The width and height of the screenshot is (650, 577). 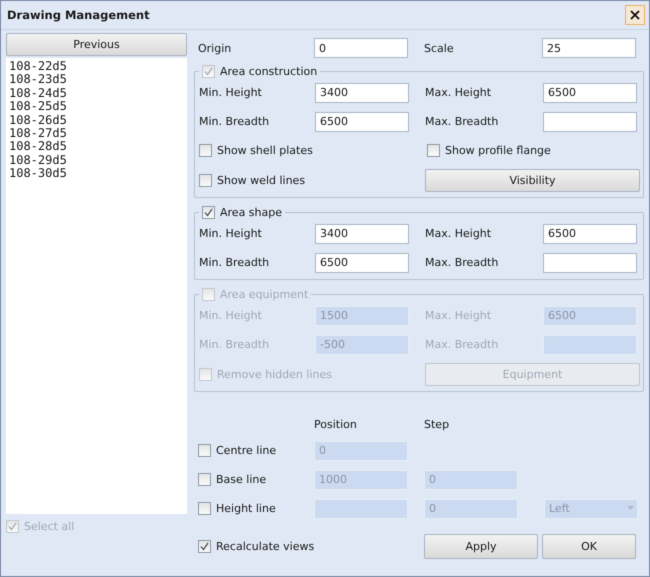 What do you see at coordinates (241, 479) in the screenshot?
I see `checkbox-label: Base line` at bounding box center [241, 479].